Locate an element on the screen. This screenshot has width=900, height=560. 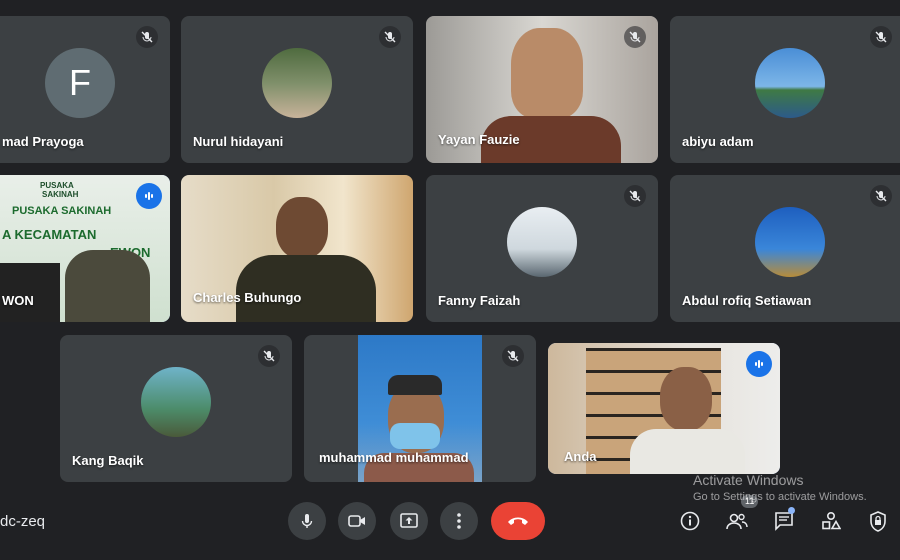
info-icon is located at coordinates (690, 521).